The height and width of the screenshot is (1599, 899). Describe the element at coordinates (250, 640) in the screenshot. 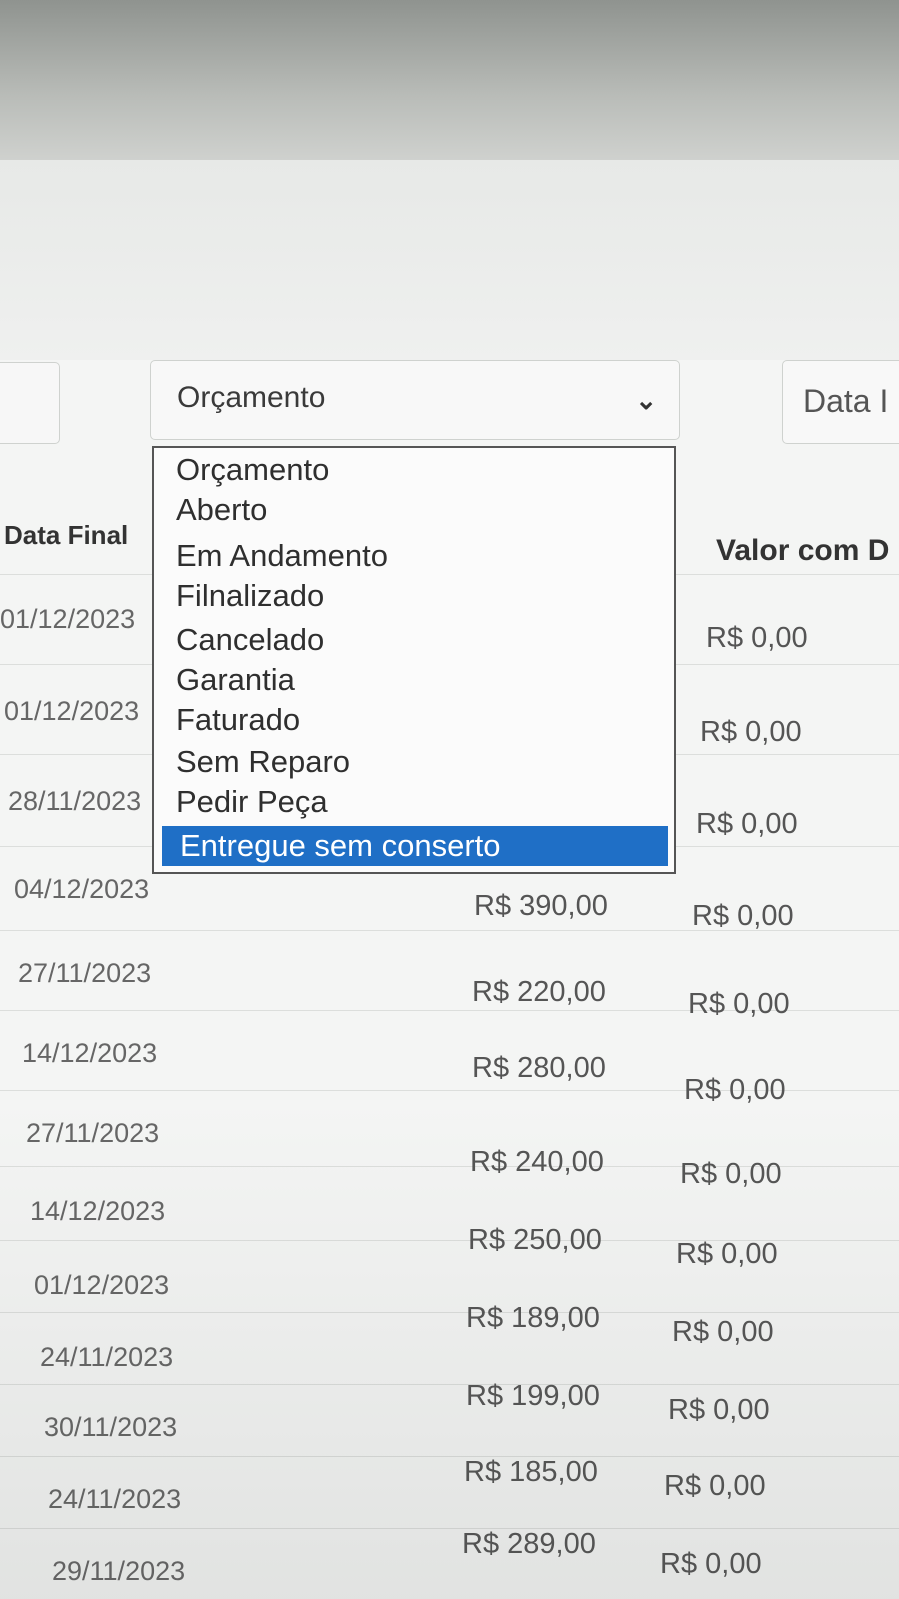

I see `dropdown-option: Cancelado` at that location.